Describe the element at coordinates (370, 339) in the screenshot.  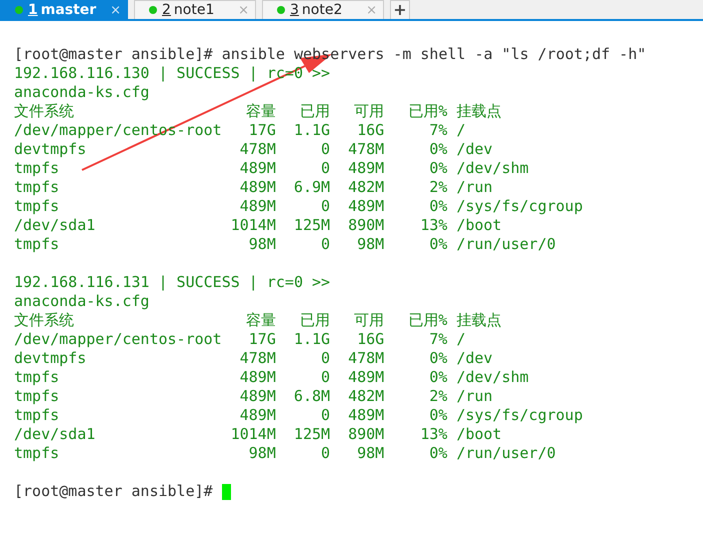
I see `df-cell-text: 16G` at that location.